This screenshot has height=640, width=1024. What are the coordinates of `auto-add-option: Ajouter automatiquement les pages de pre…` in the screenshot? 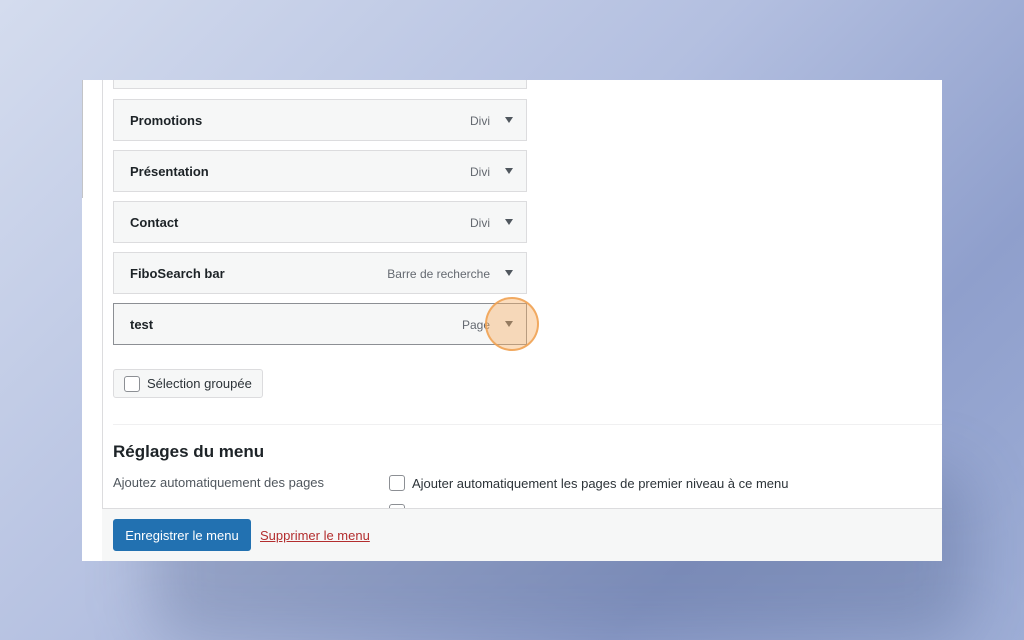 It's located at (589, 483).